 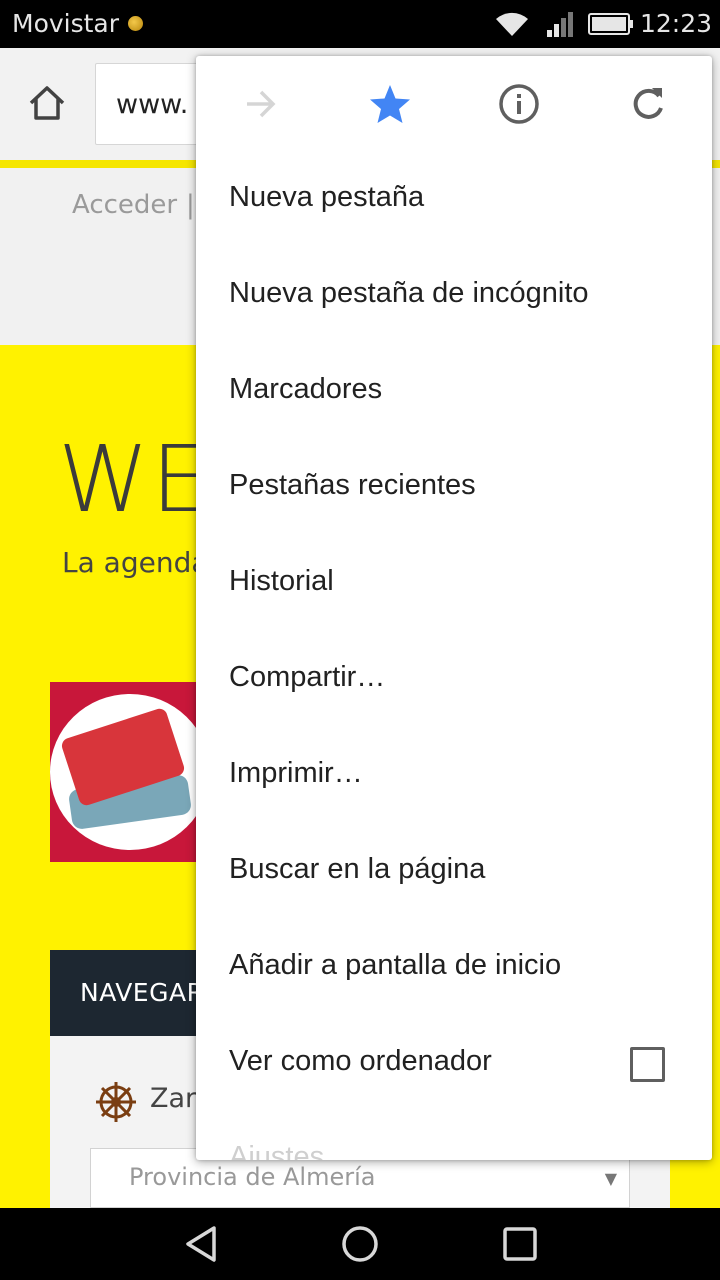 I want to click on url-text: www., so click(x=152, y=104).